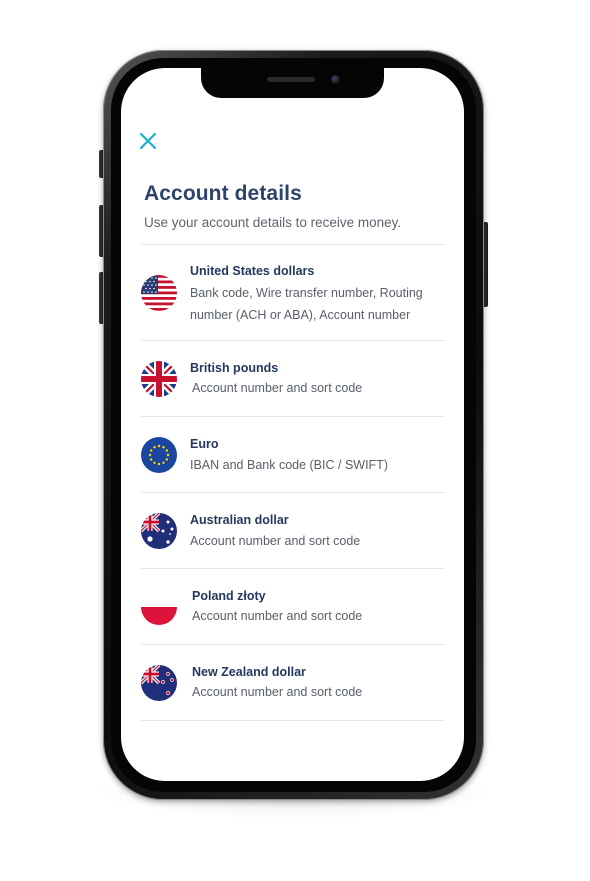  Describe the element at coordinates (159, 293) in the screenshot. I see `us-flag-icon` at that location.